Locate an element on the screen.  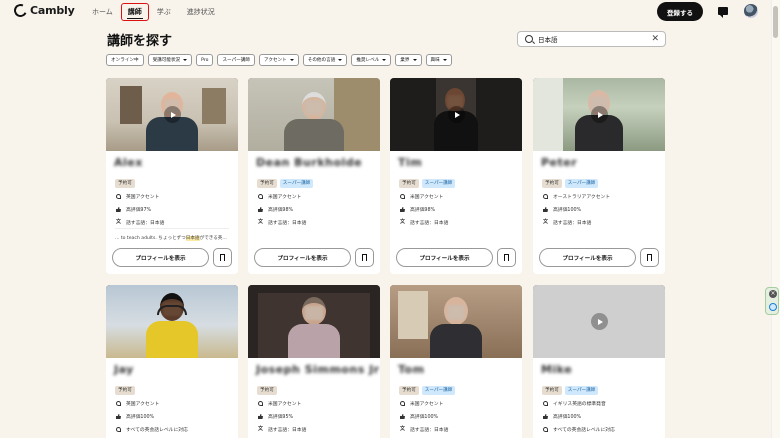
accent-text: オーストラリアアクセント is located at coordinates (582, 197).